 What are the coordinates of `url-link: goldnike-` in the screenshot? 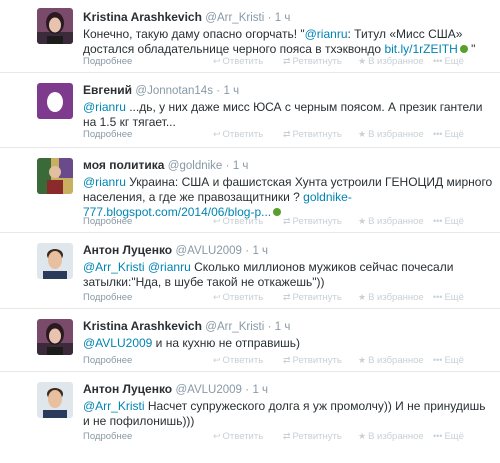 It's located at (327, 197).